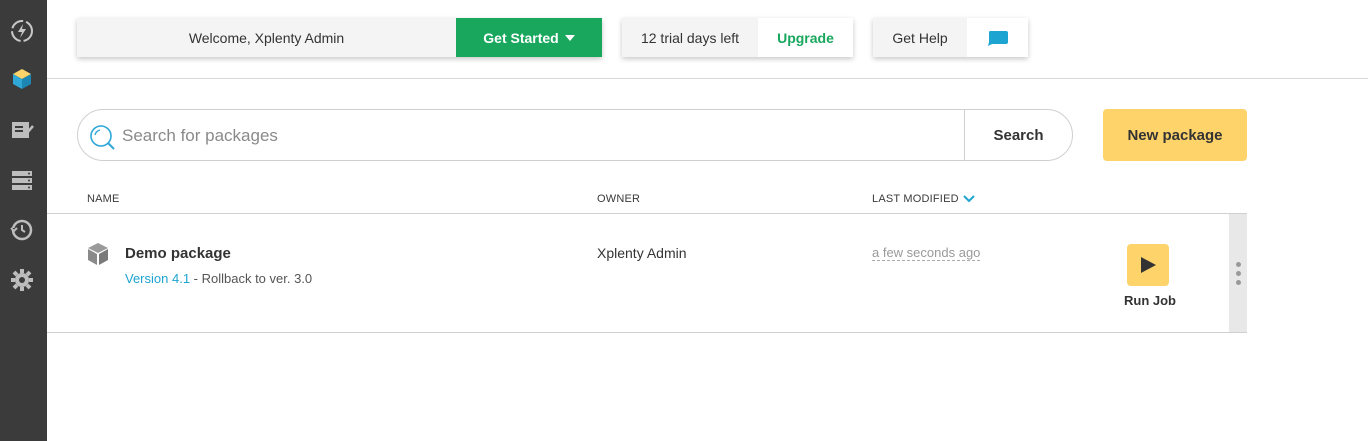  What do you see at coordinates (22, 31) in the screenshot?
I see `lightning-icon` at bounding box center [22, 31].